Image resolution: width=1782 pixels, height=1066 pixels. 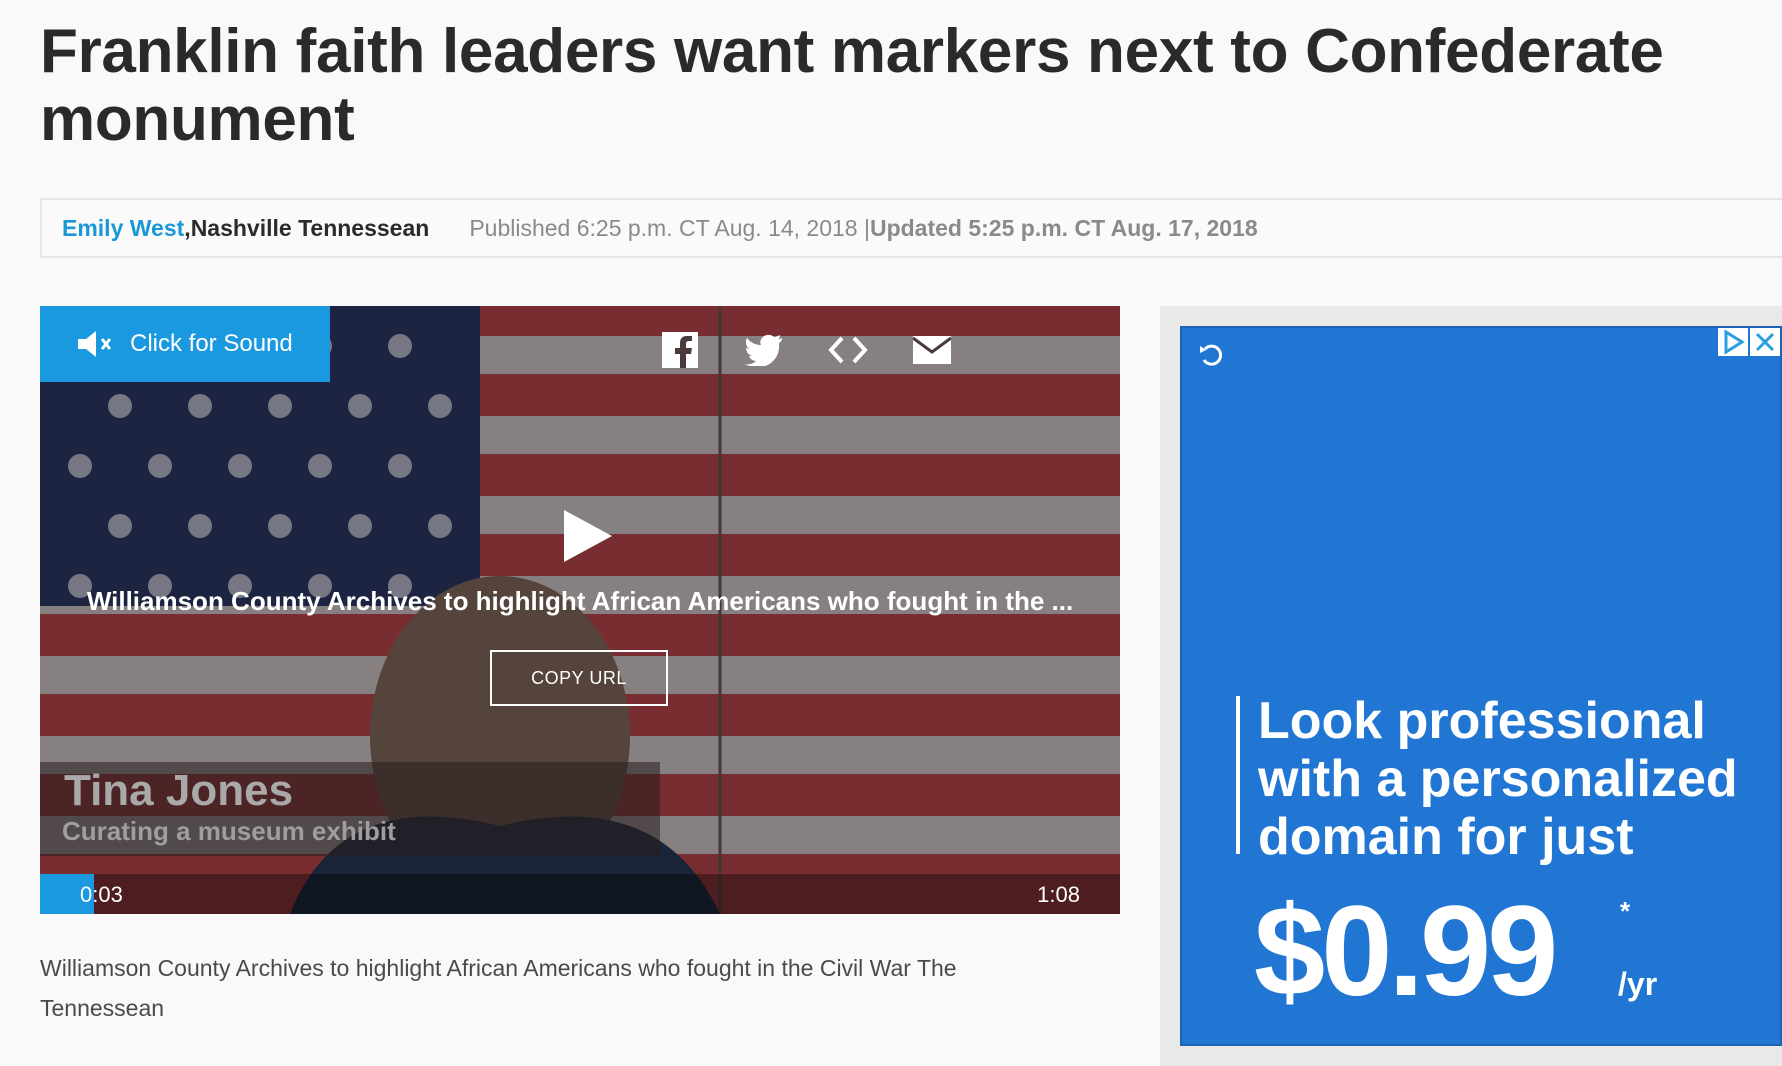 I want to click on author-link: Emily West, so click(x=123, y=228).